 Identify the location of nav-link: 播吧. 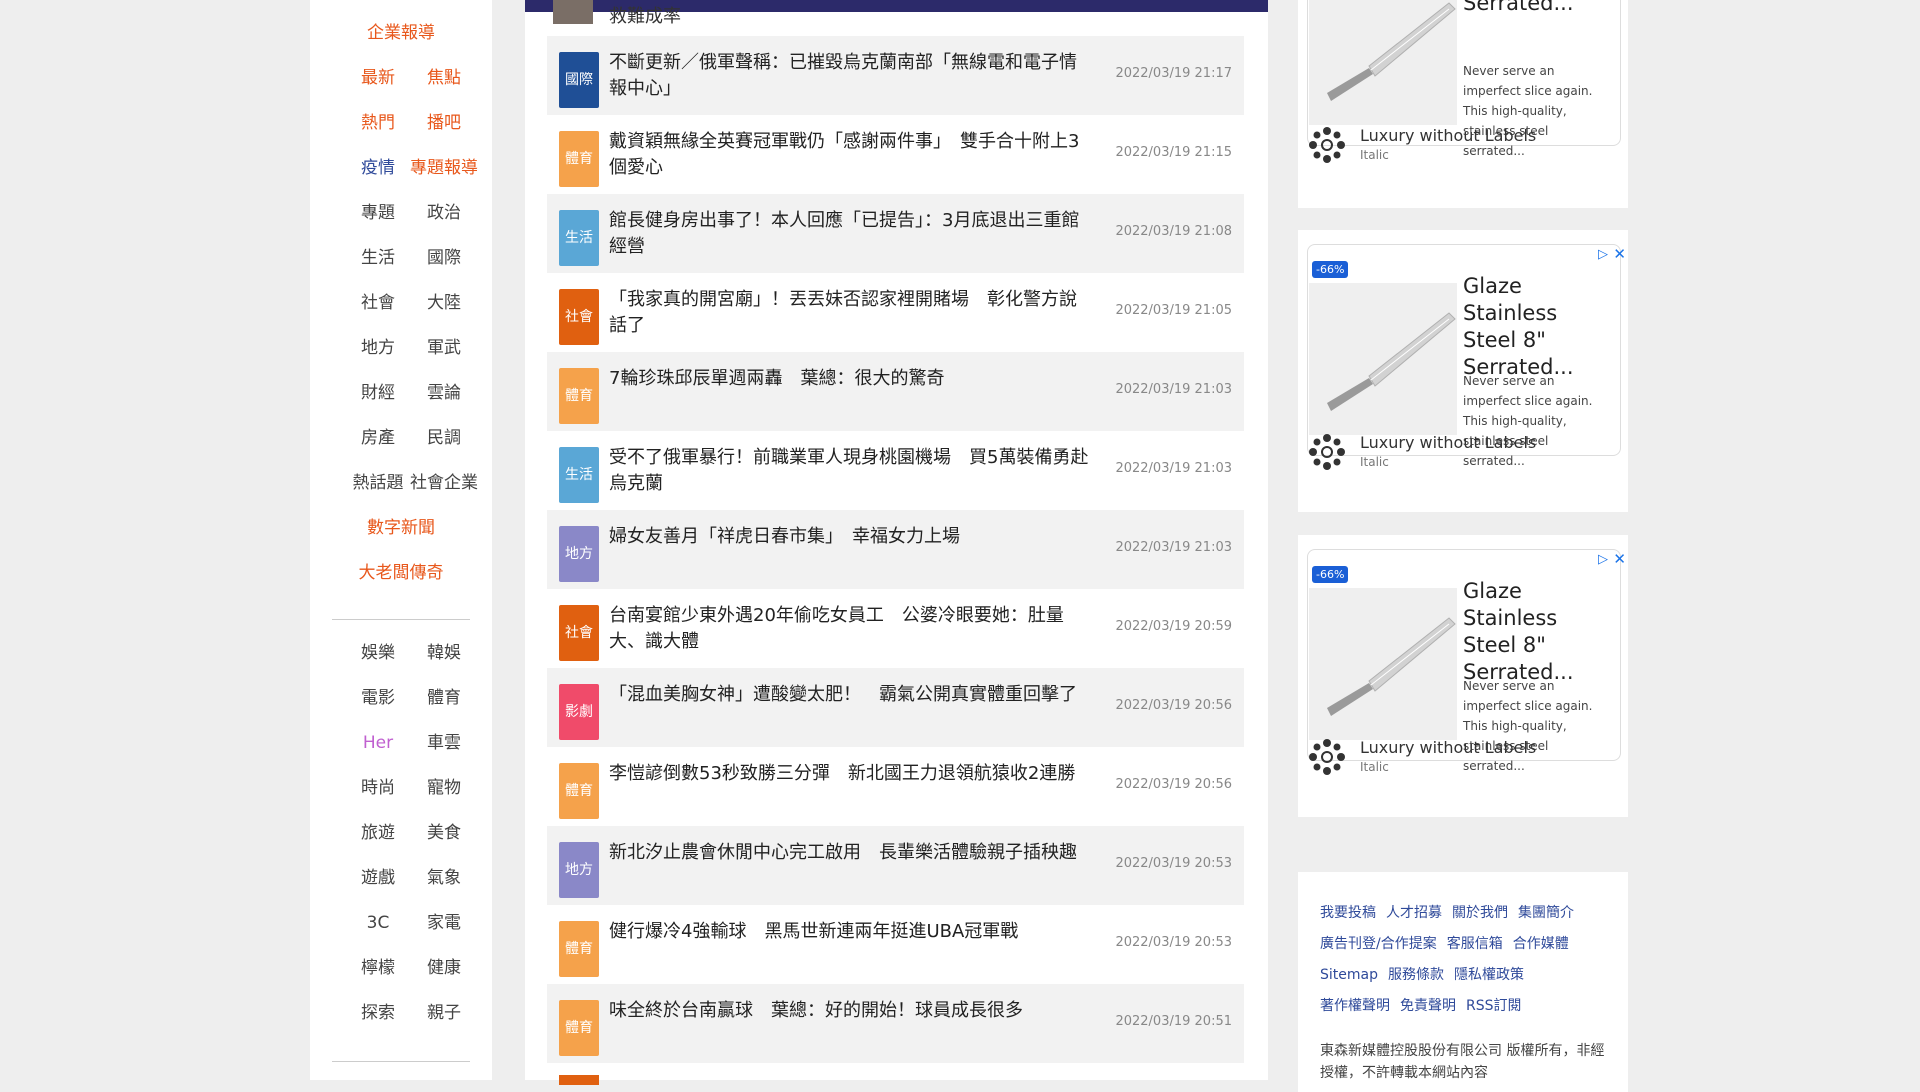
(444, 123).